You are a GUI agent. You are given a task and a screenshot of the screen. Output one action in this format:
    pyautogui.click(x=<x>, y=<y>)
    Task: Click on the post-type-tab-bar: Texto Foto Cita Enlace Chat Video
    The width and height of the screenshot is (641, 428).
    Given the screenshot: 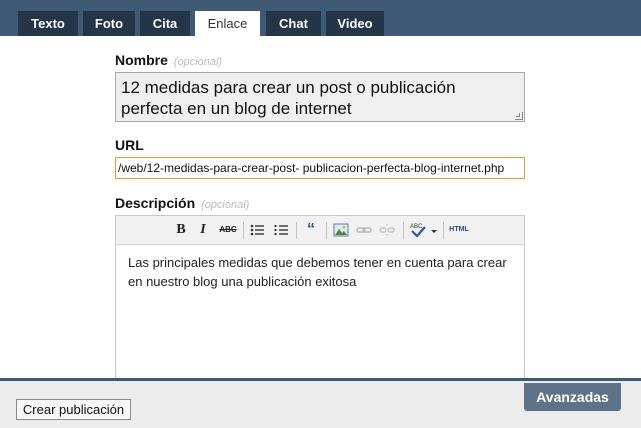 What is the action you would take?
    pyautogui.click(x=320, y=18)
    